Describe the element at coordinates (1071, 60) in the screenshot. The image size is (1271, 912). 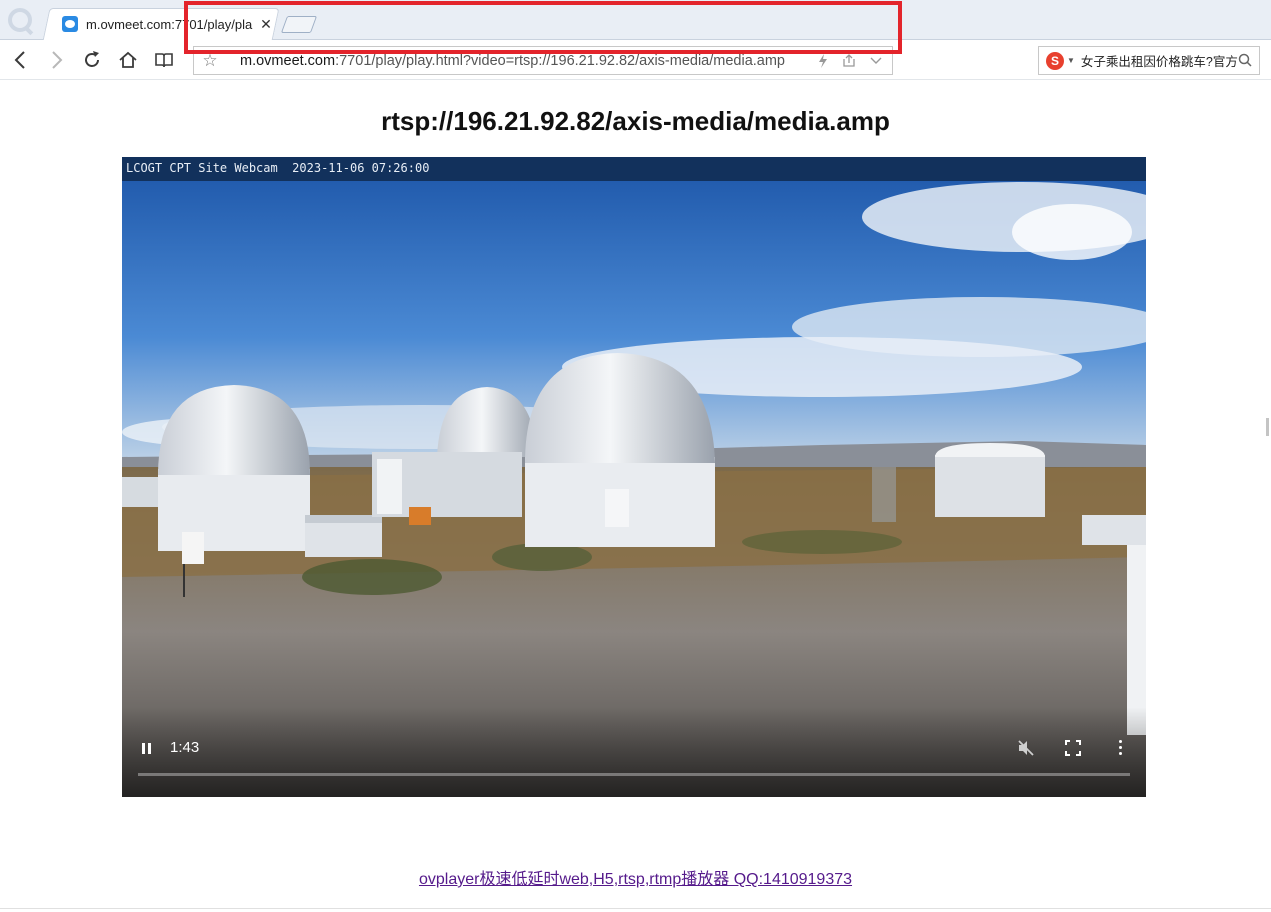
I see `engine-dropdown-icon: ▼` at that location.